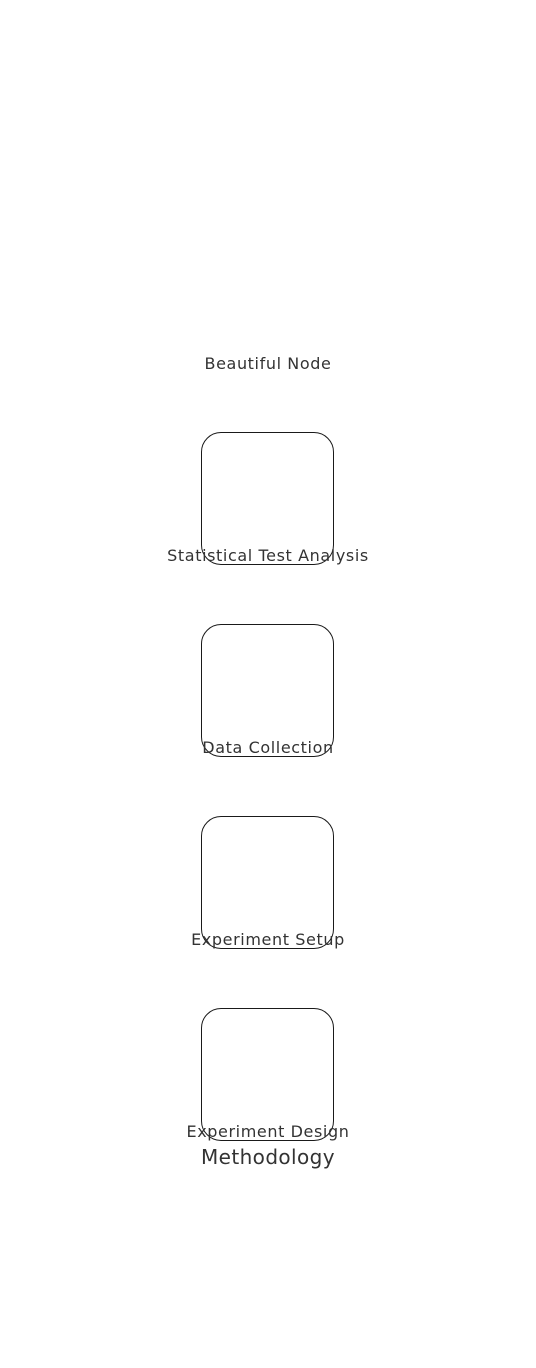 This screenshot has width=536, height=1368. What do you see at coordinates (268, 1157) in the screenshot?
I see `diagram-title: Methodology` at bounding box center [268, 1157].